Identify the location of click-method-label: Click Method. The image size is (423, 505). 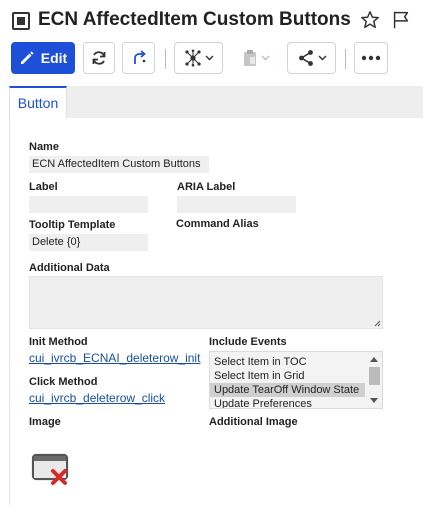
(63, 382).